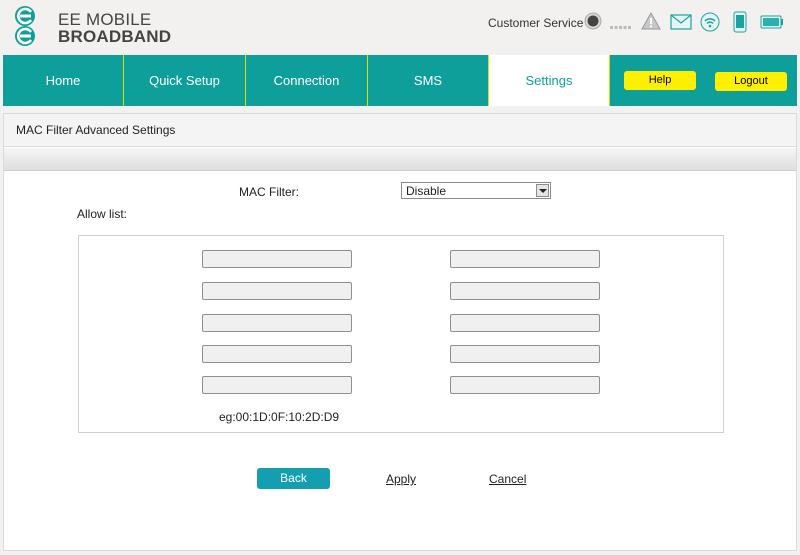 The width and height of the screenshot is (800, 555). I want to click on tab-connection: Connection, so click(306, 80).